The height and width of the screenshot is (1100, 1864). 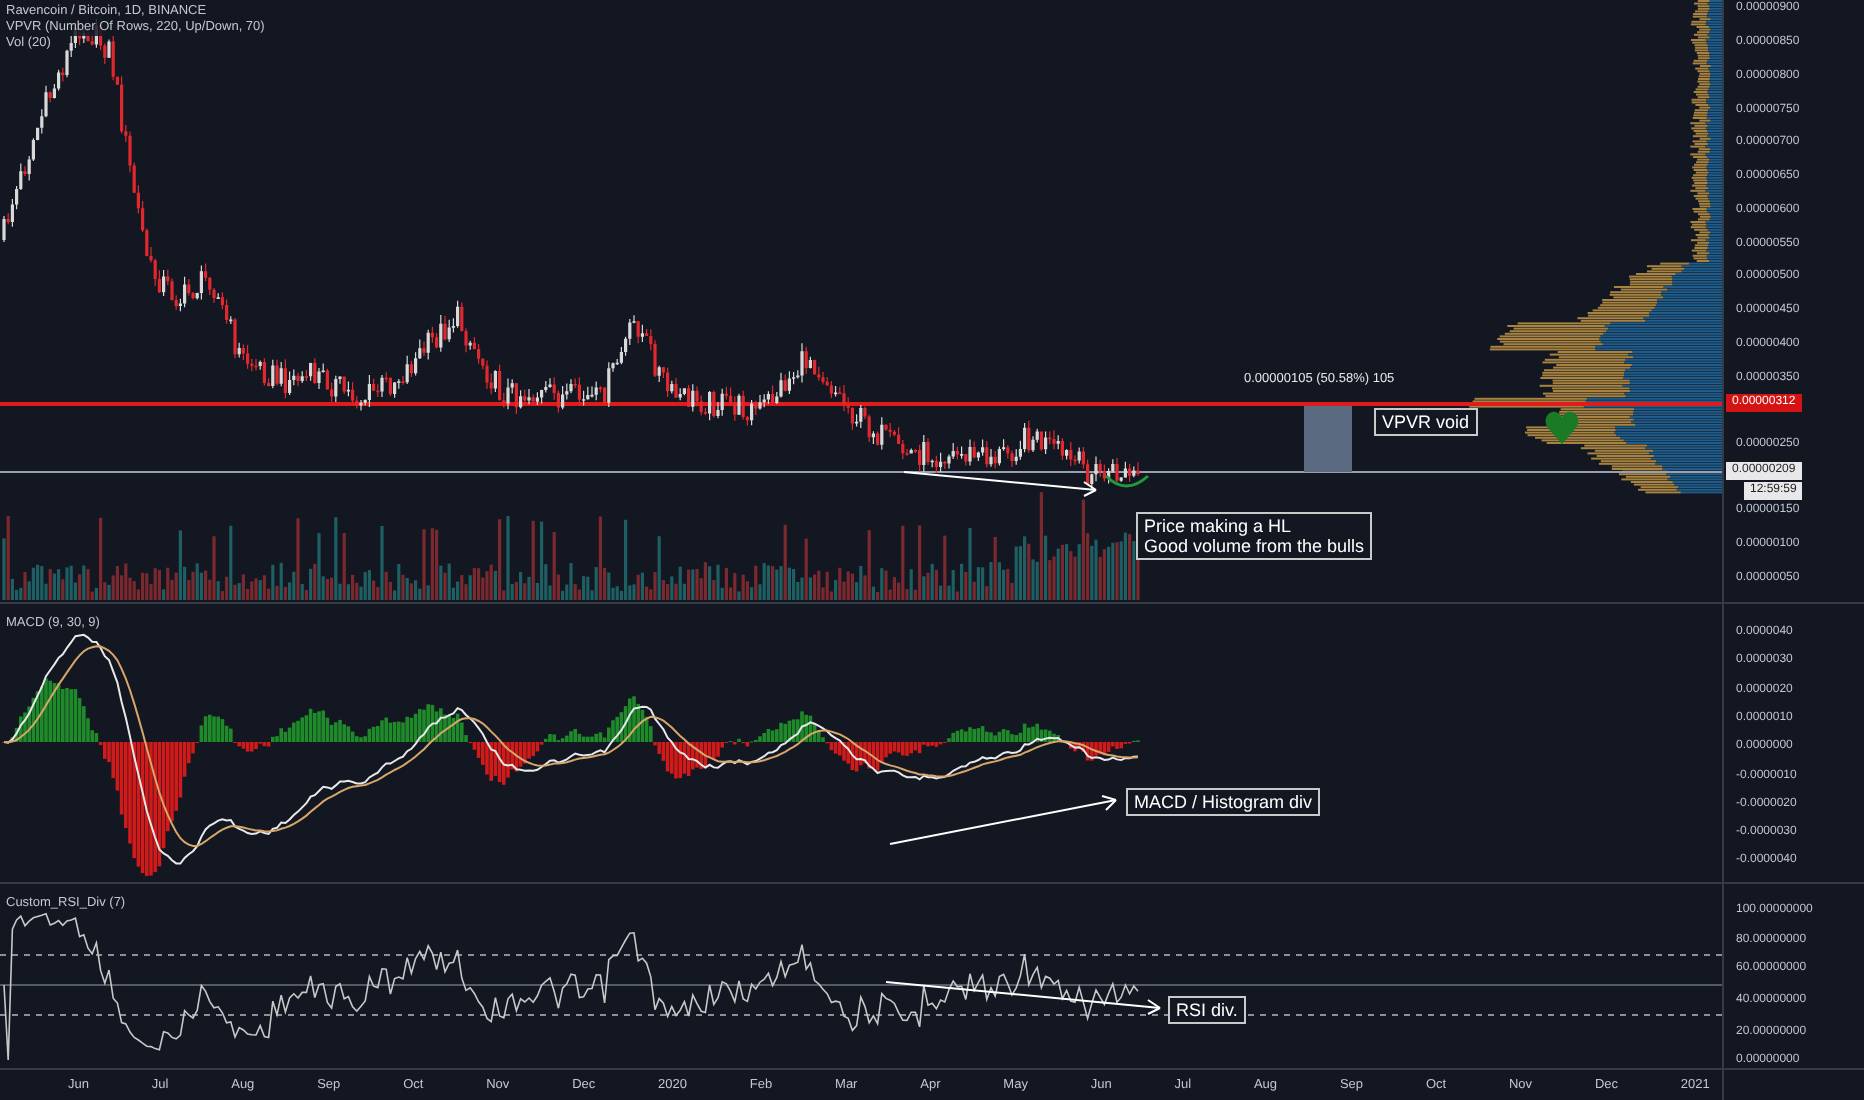 What do you see at coordinates (1562, 427) in the screenshot?
I see `heart-icon` at bounding box center [1562, 427].